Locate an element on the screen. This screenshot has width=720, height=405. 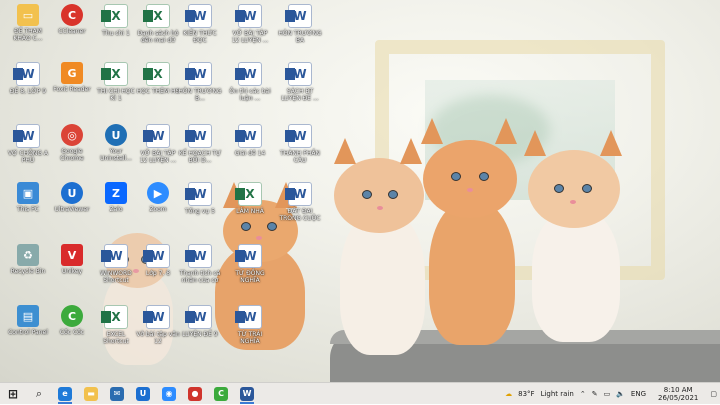
search-button: ⌕ is located at coordinates (39, 394).